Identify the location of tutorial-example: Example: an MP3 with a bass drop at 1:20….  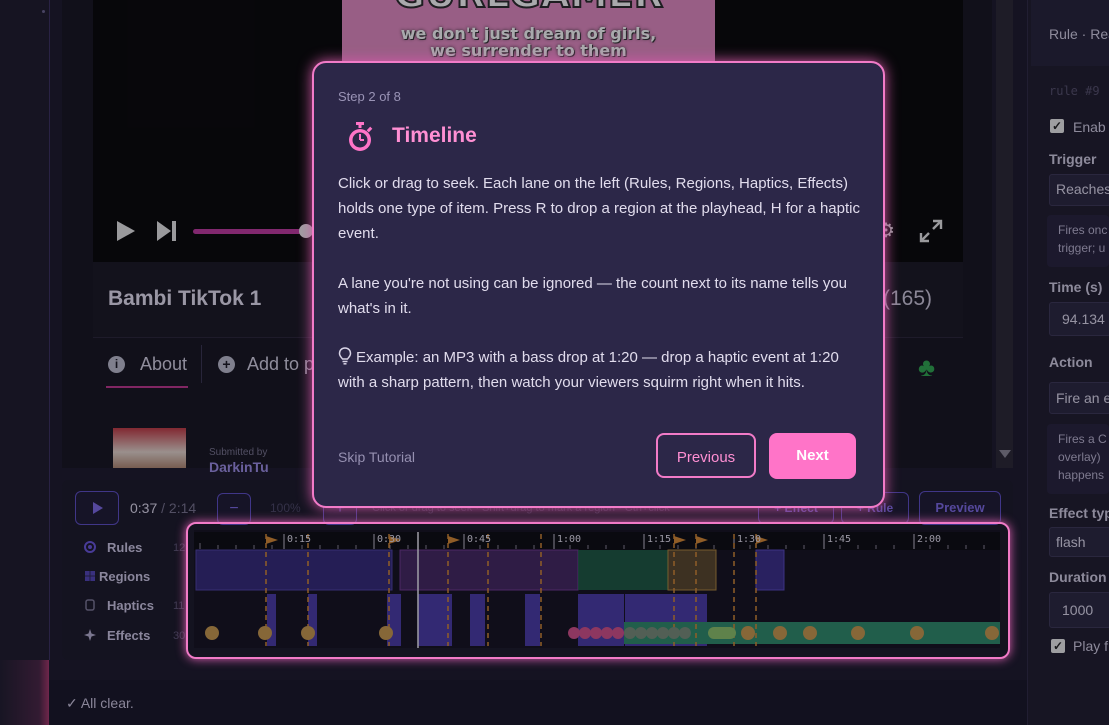
(600, 370).